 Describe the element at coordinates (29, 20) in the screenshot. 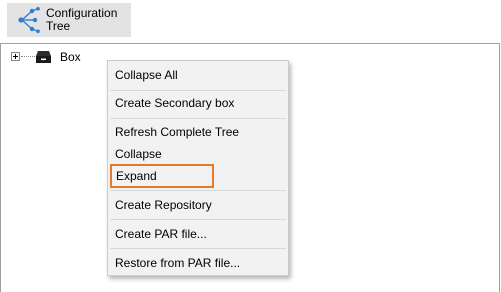

I see `hierarchy-share-icon` at that location.